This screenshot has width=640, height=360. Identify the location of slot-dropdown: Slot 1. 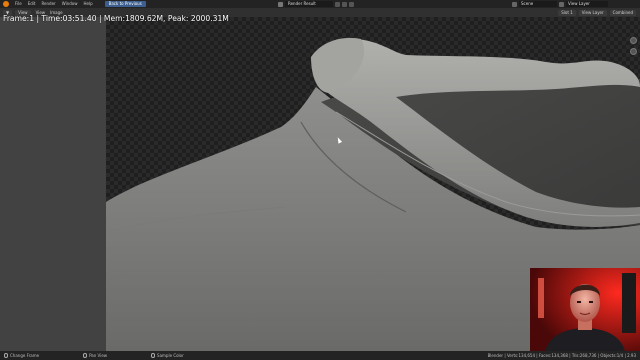
(567, 12).